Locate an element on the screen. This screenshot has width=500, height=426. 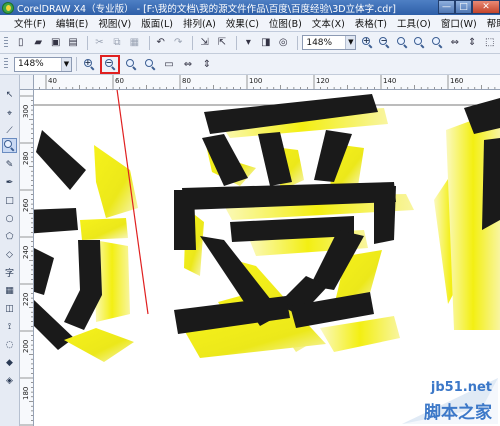
menu-file: 文件(F) is located at coordinates (32, 23).